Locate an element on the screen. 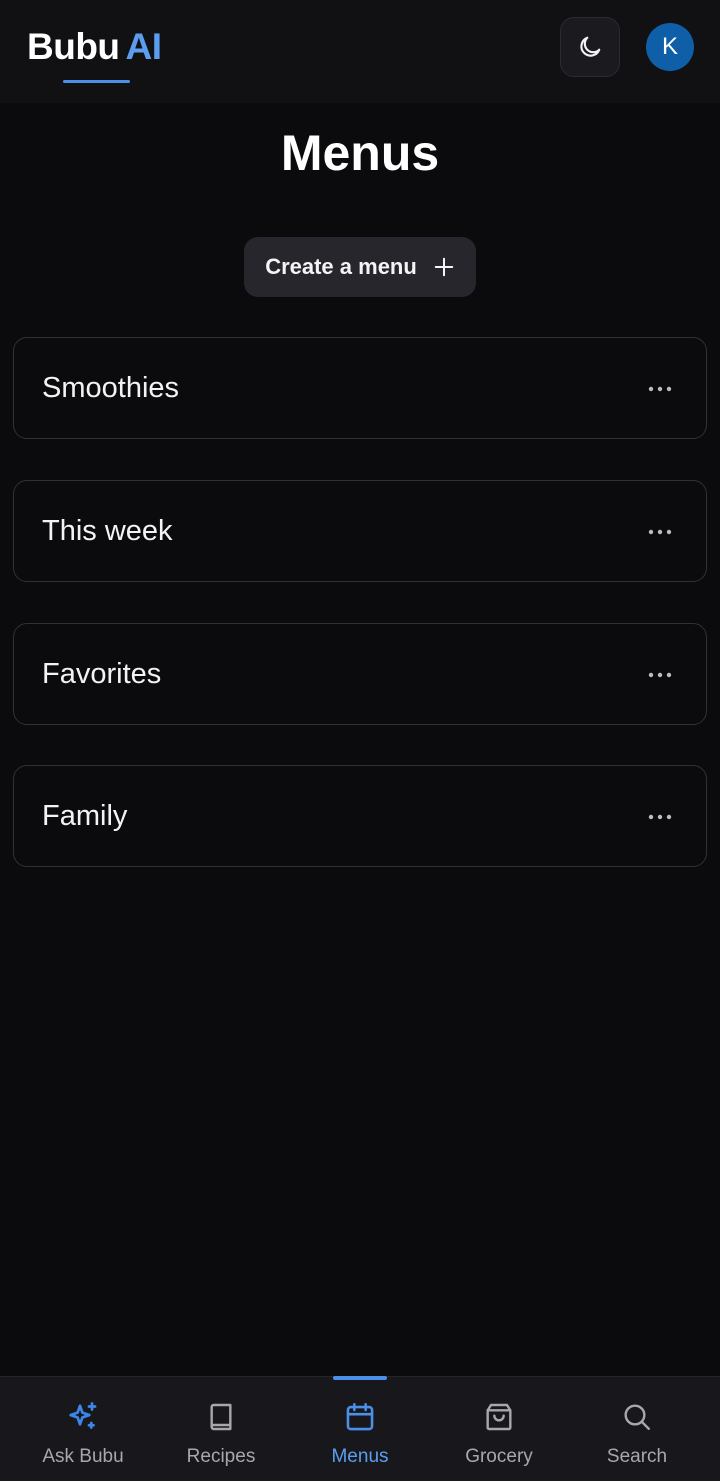  nav-item-recipes: Recipes is located at coordinates (221, 1429).